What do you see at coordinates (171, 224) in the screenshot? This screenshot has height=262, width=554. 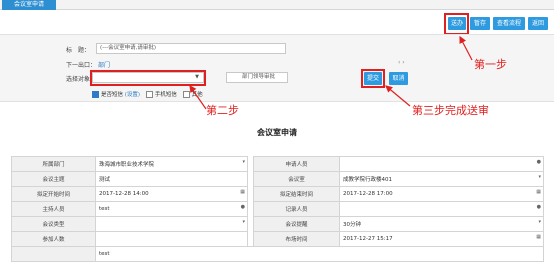 I see `meeting-type-field: ▾` at bounding box center [171, 224].